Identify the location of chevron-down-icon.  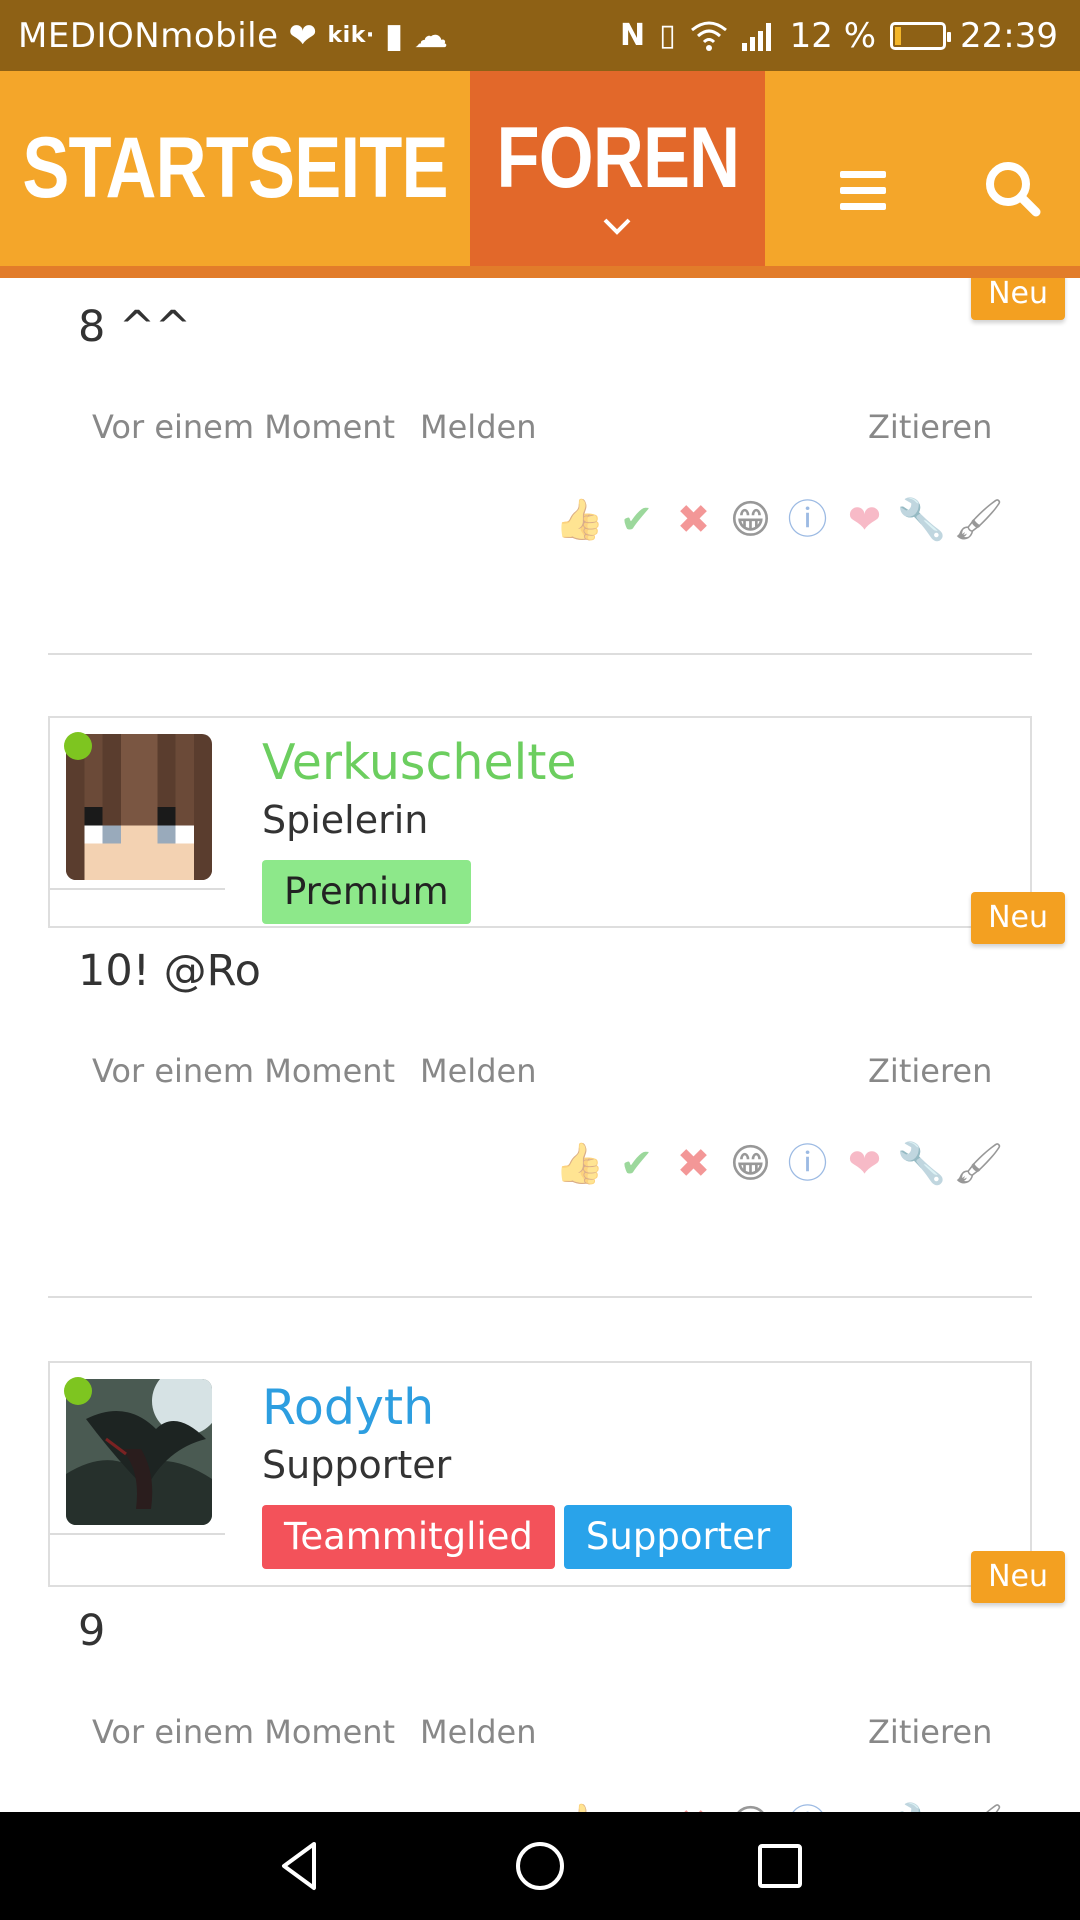
(617, 226).